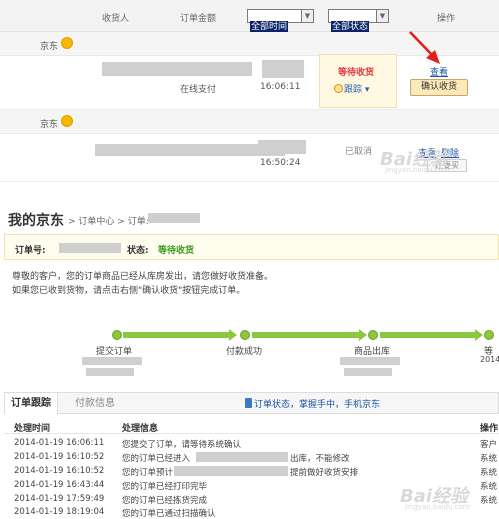 Image resolution: width=499 pixels, height=519 pixels. I want to click on row-info: 您提交了订单，请等待系统确认, so click(182, 445).